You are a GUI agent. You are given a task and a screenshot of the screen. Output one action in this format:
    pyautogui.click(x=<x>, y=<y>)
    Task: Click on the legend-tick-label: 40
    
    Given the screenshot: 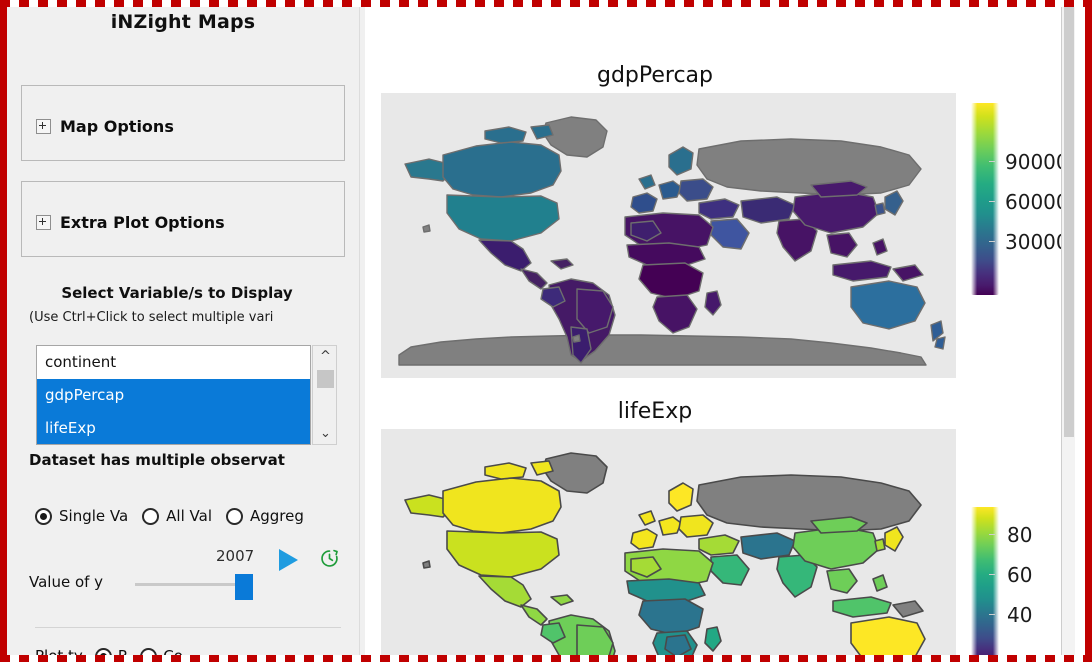 What is the action you would take?
    pyautogui.click(x=1020, y=615)
    